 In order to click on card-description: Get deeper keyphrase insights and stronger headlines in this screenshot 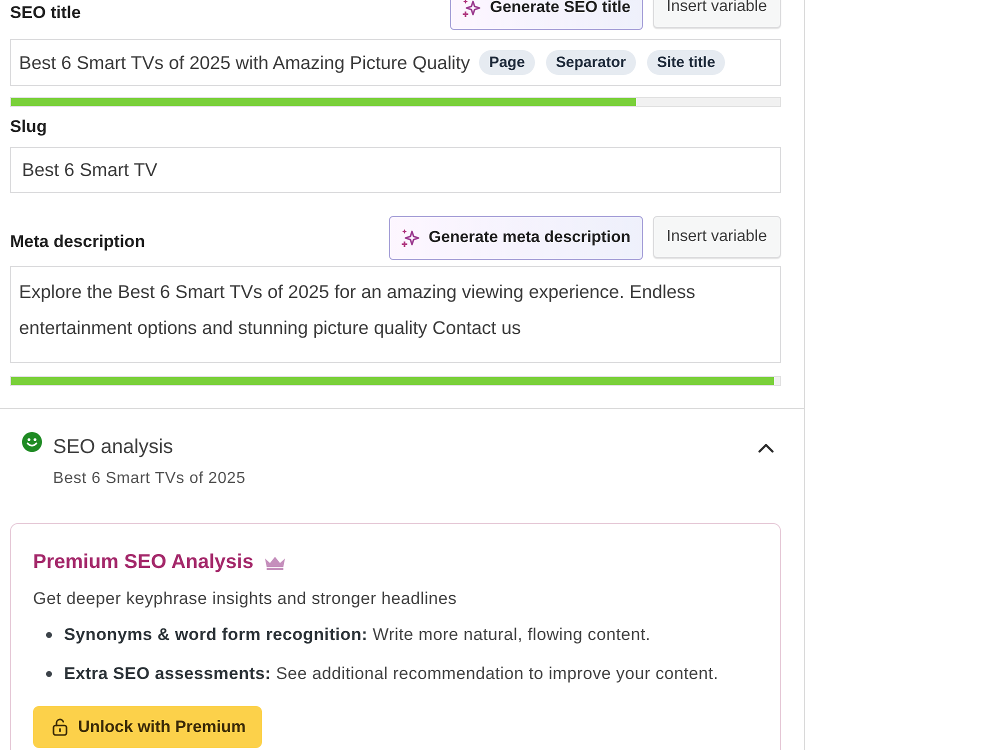, I will do `click(245, 599)`.